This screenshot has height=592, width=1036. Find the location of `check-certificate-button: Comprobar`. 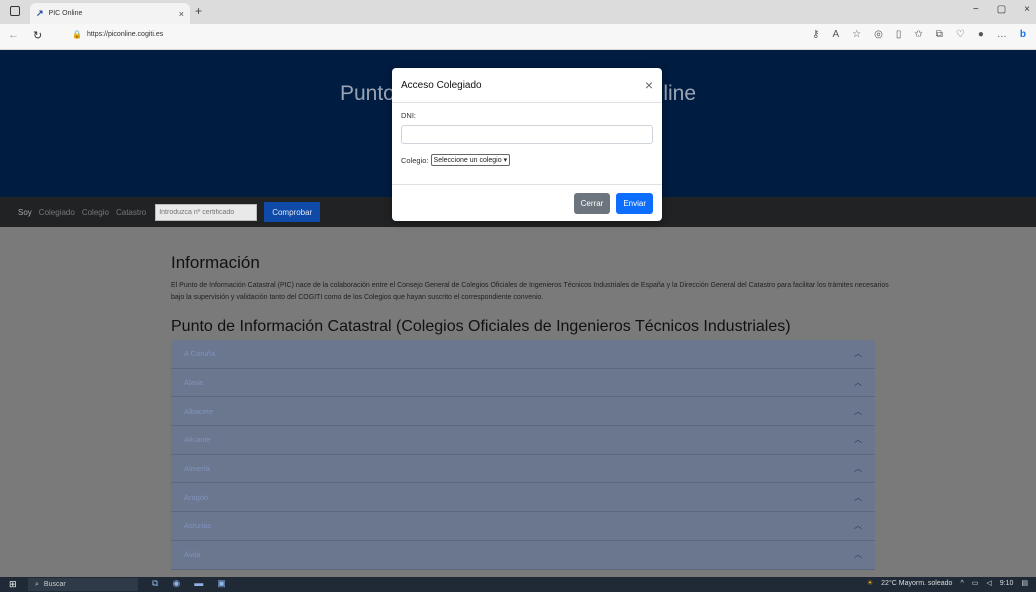

check-certificate-button: Comprobar is located at coordinates (292, 212).